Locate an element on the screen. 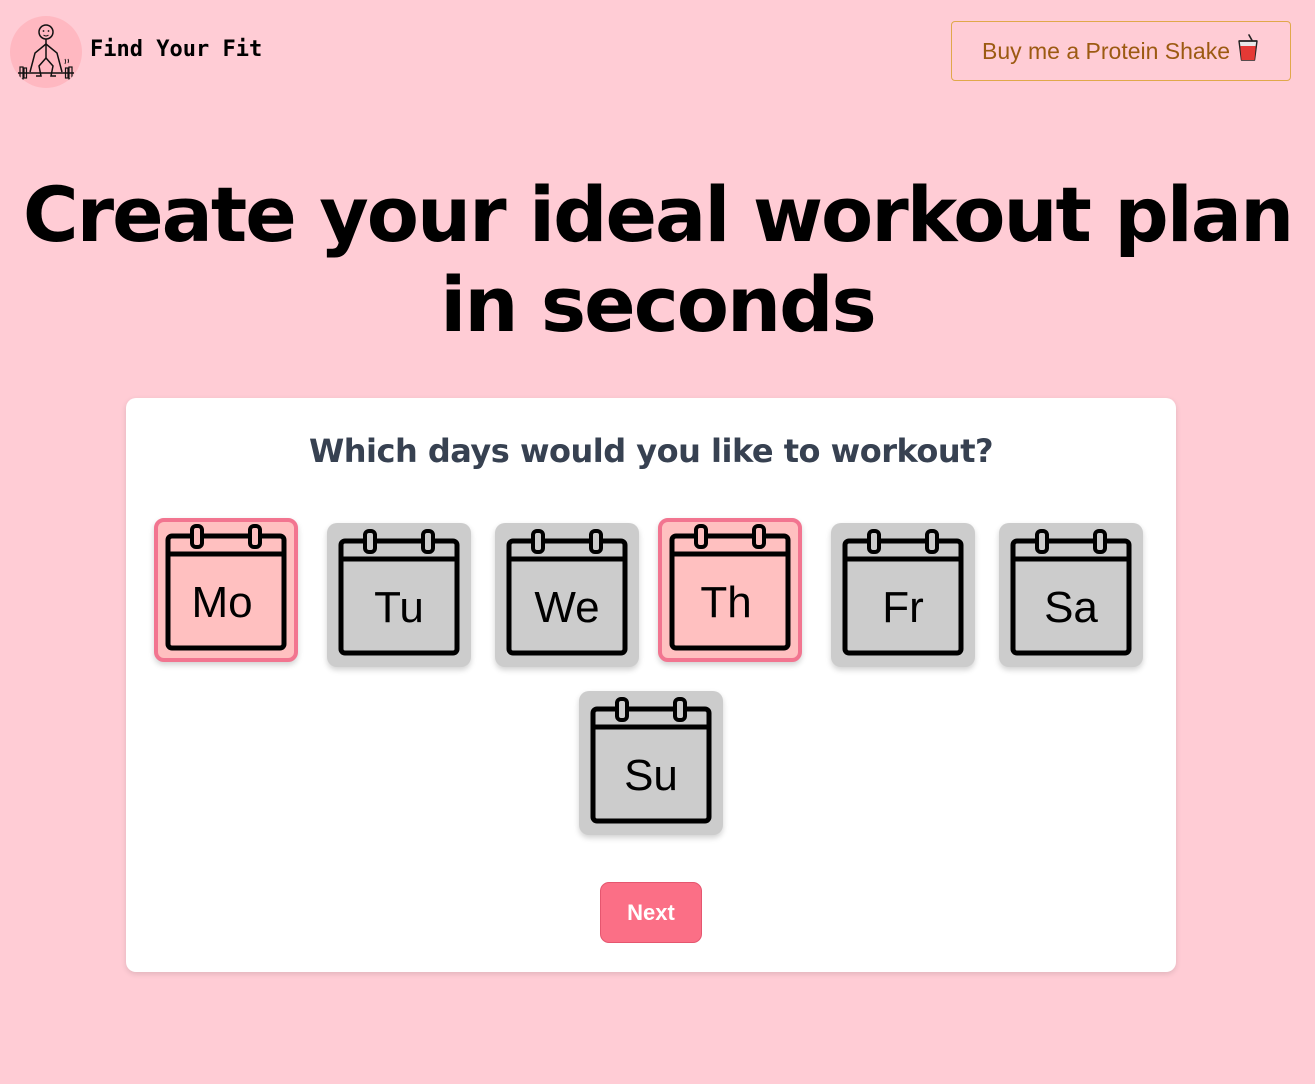  day-option-friday: Fr is located at coordinates (903, 595).